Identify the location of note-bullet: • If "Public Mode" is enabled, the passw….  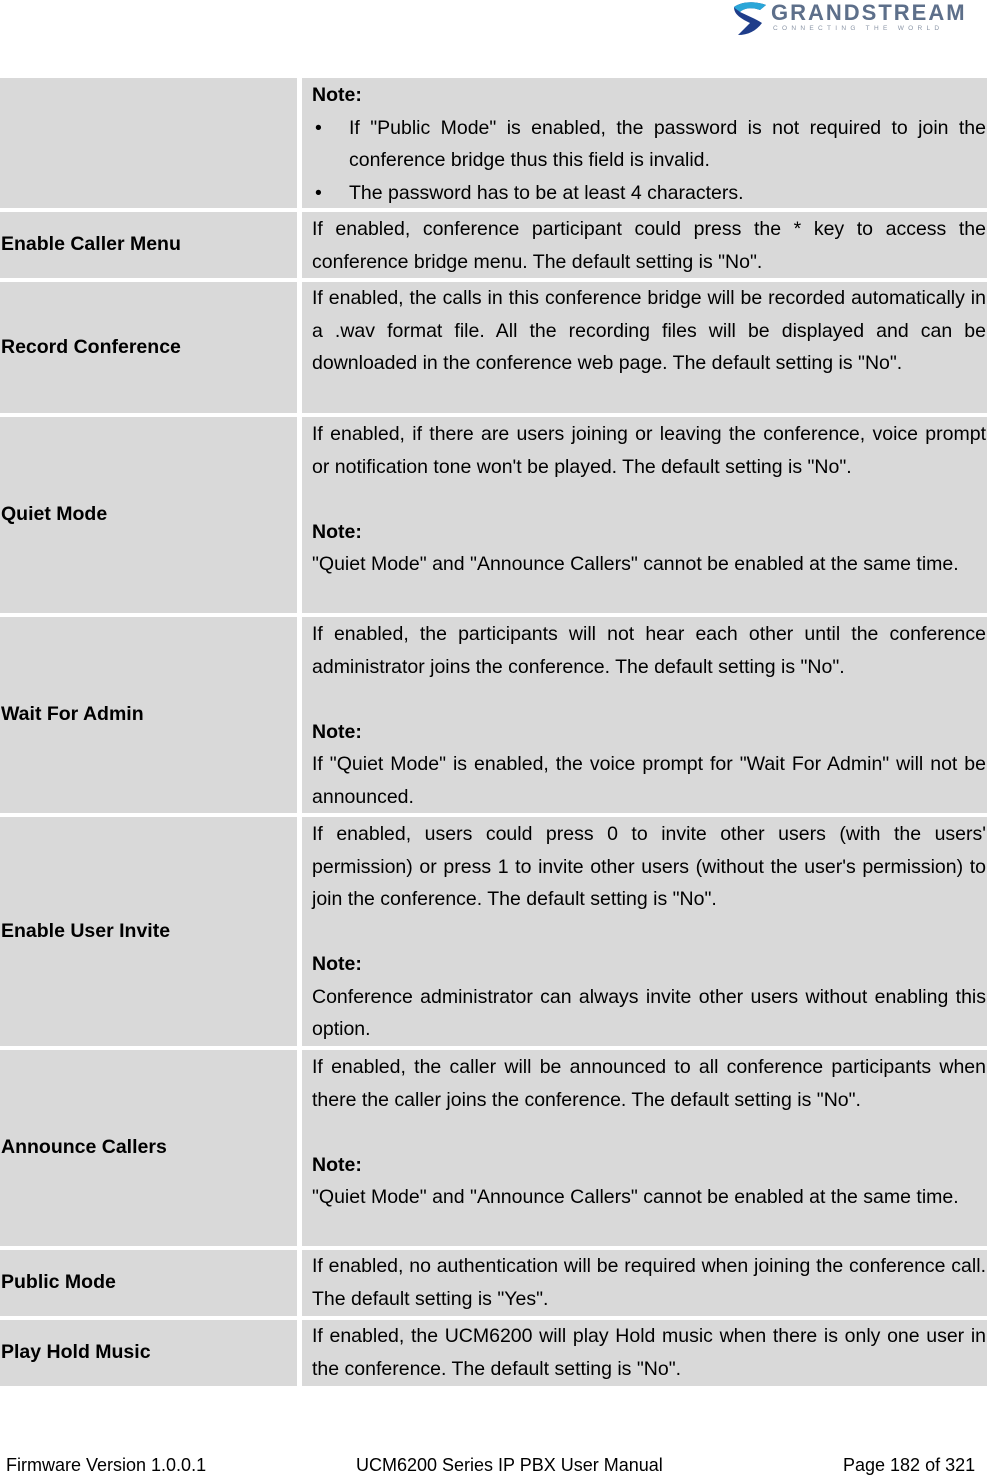
(649, 144).